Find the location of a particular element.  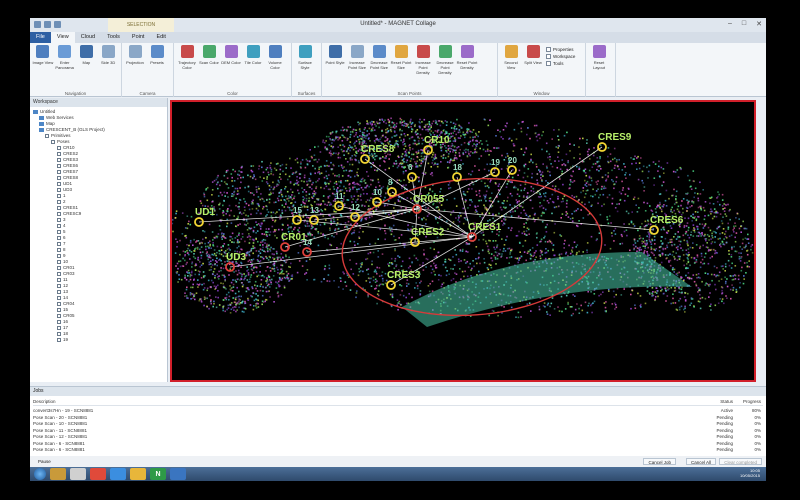

tab-view: View is located at coordinates (62, 37).